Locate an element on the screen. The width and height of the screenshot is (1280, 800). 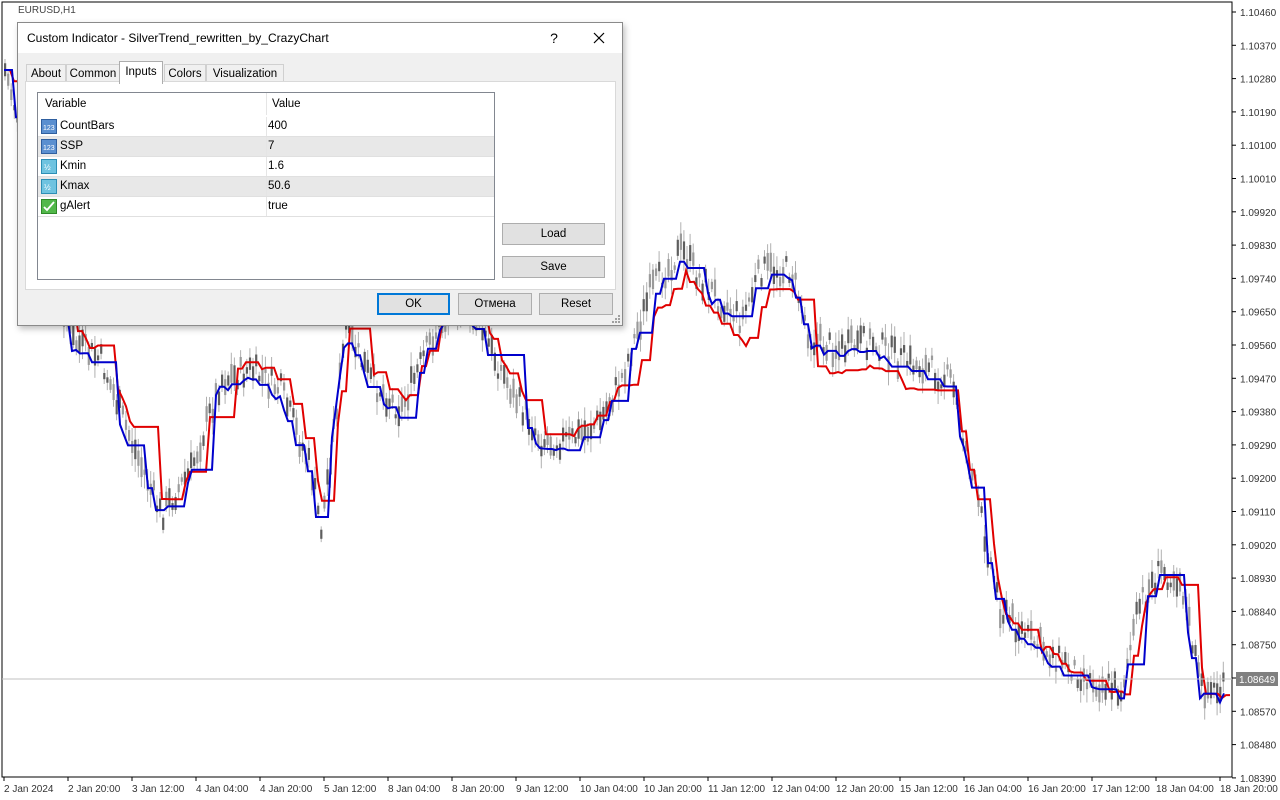
table-header: Variable Value is located at coordinates (266, 104).